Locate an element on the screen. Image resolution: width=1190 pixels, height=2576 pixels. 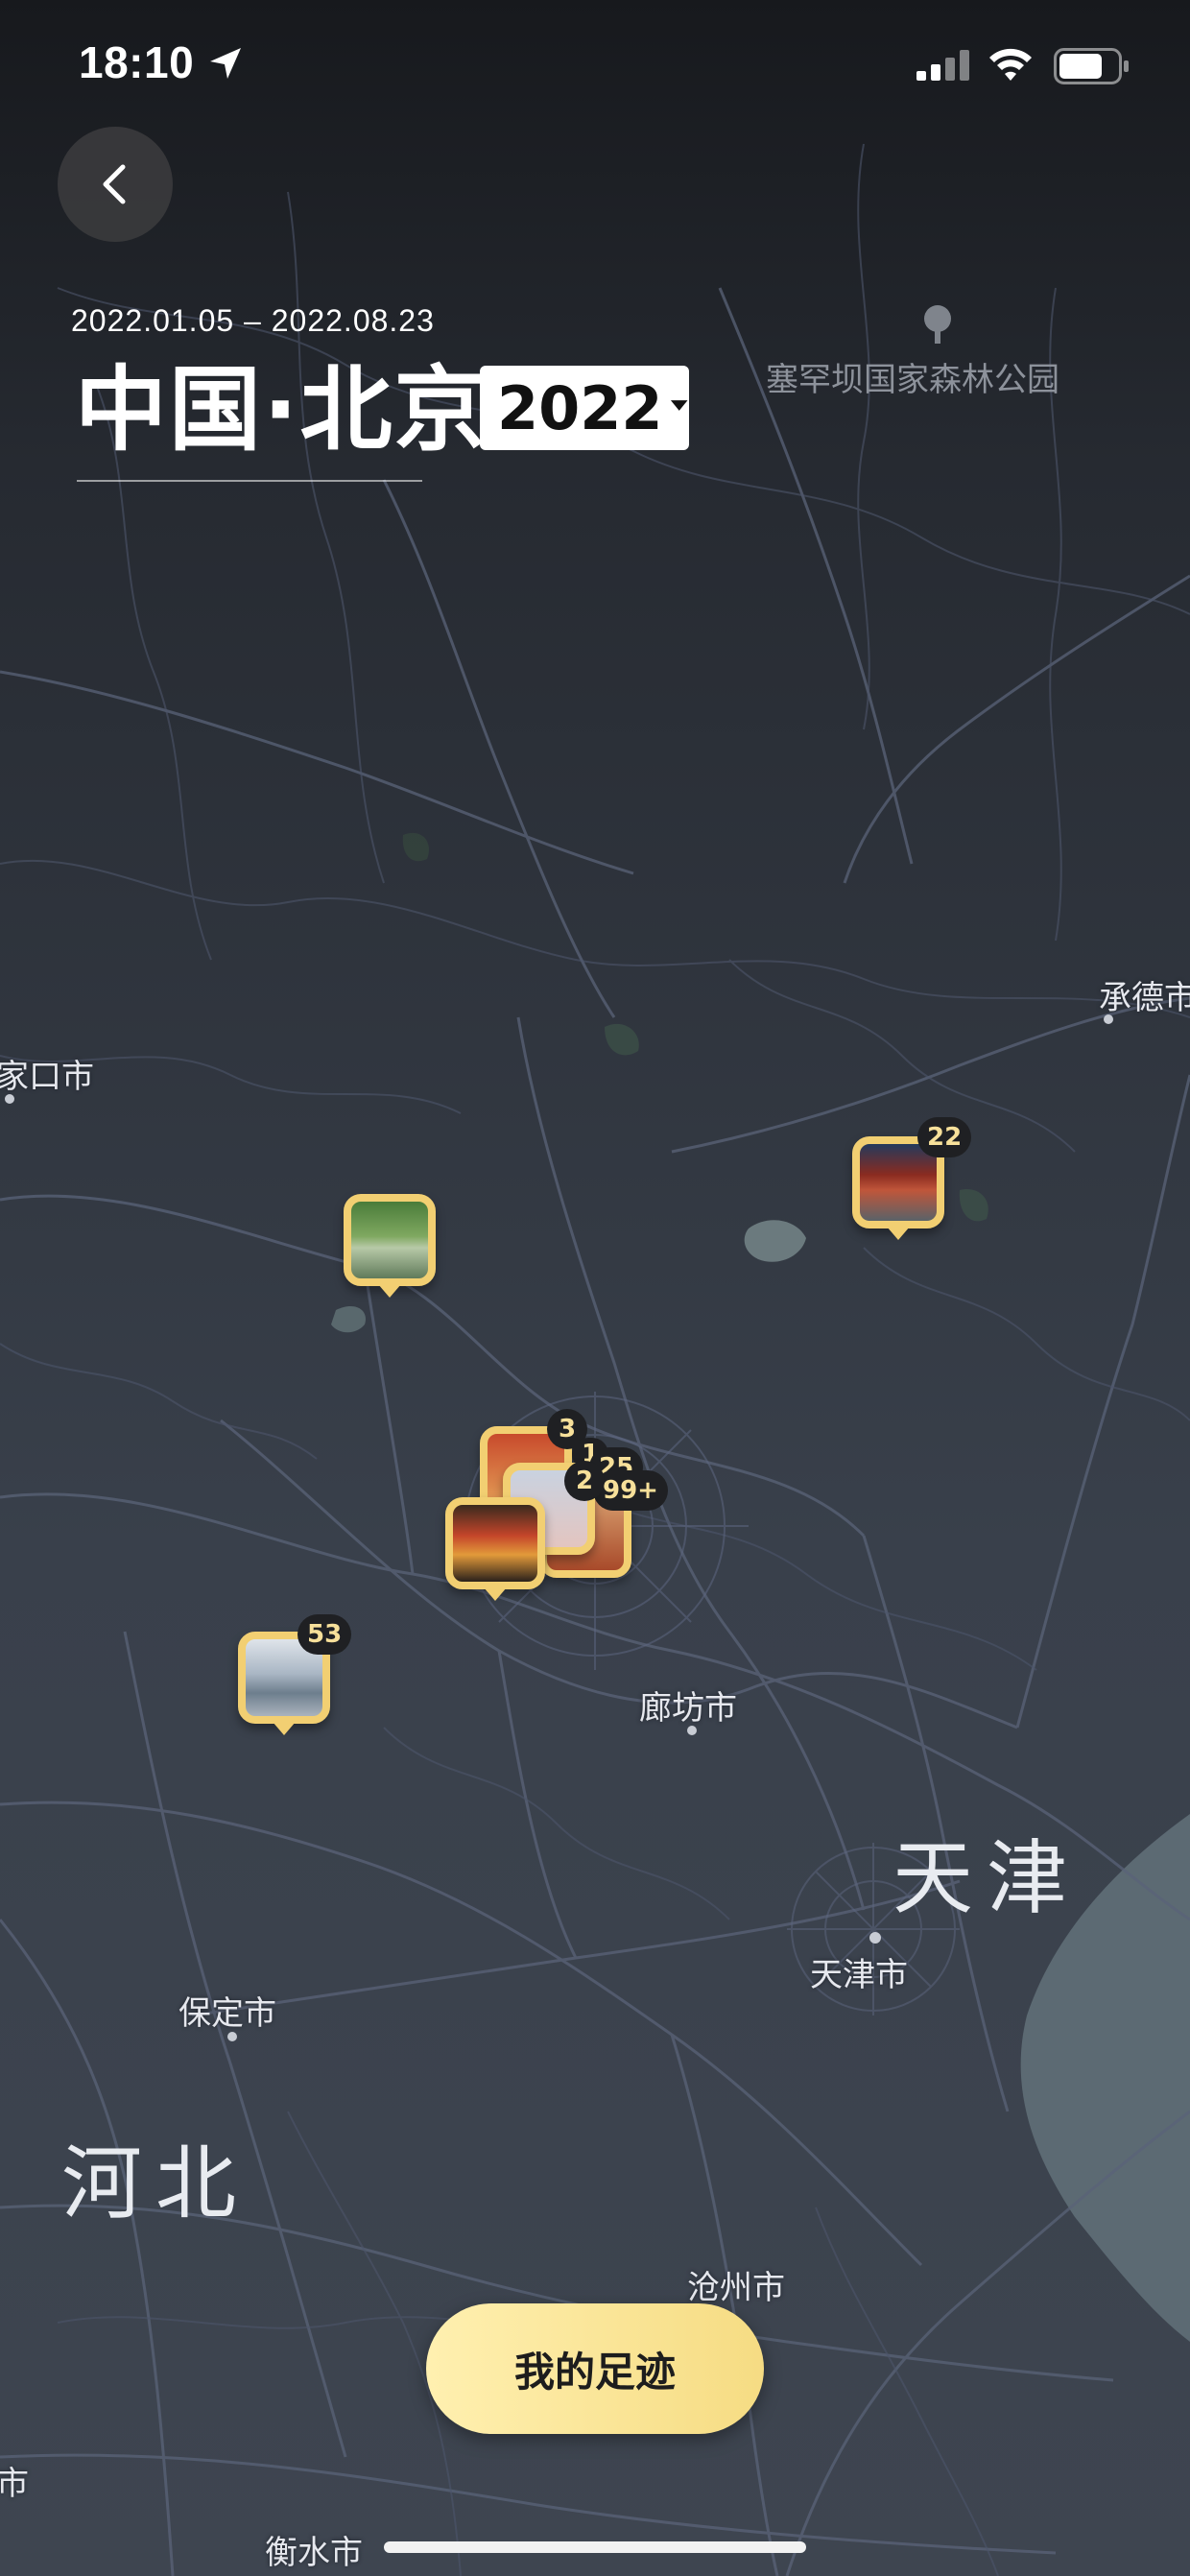
tree-icon is located at coordinates (937, 324).